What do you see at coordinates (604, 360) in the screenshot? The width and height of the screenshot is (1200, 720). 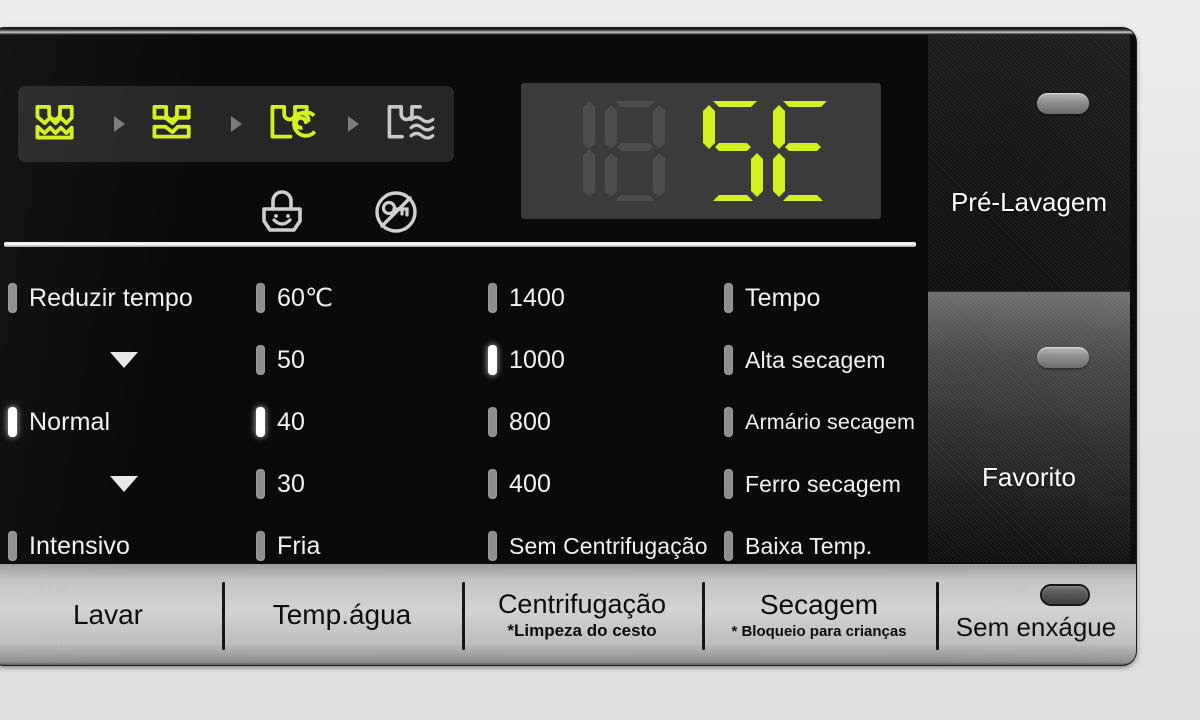 I see `option-spin-1000: 1000` at bounding box center [604, 360].